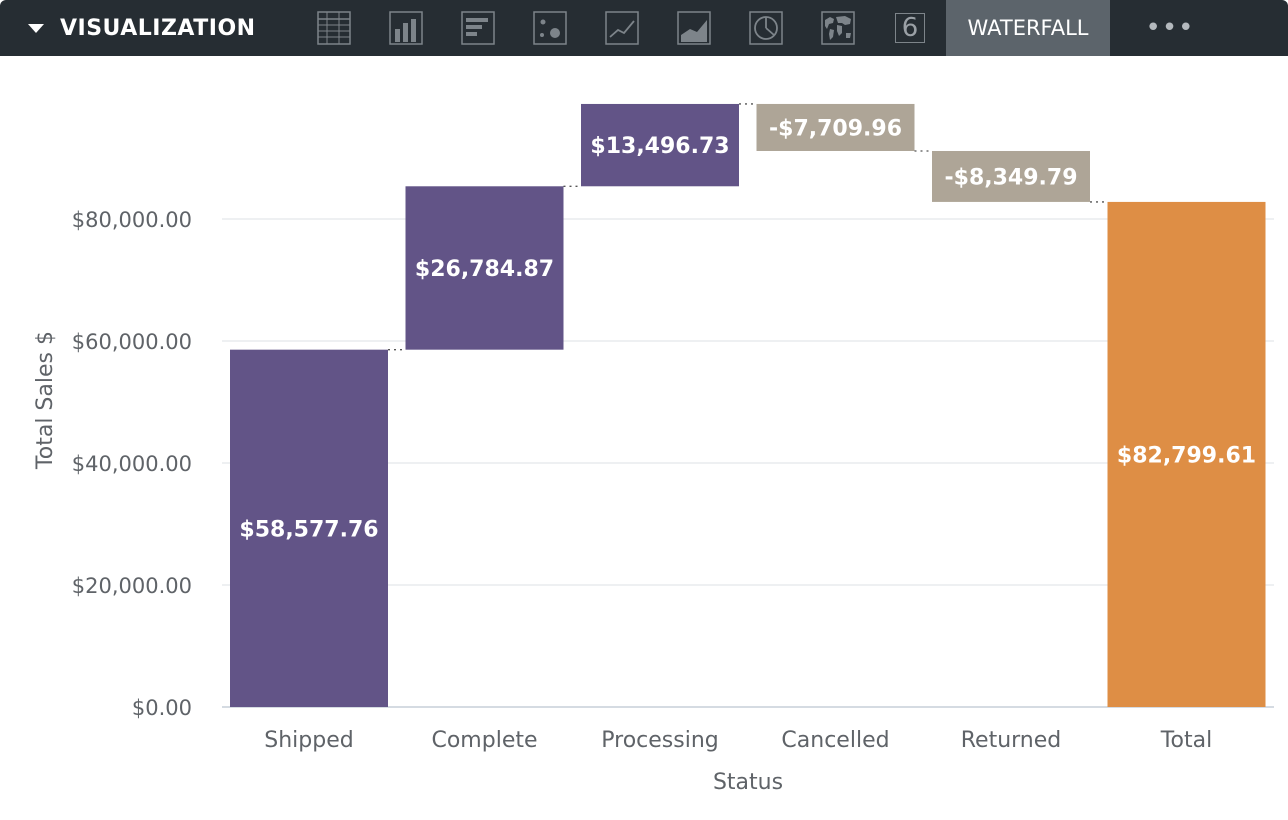  Describe the element at coordinates (36, 28) in the screenshot. I see `caret-down-icon` at that location.